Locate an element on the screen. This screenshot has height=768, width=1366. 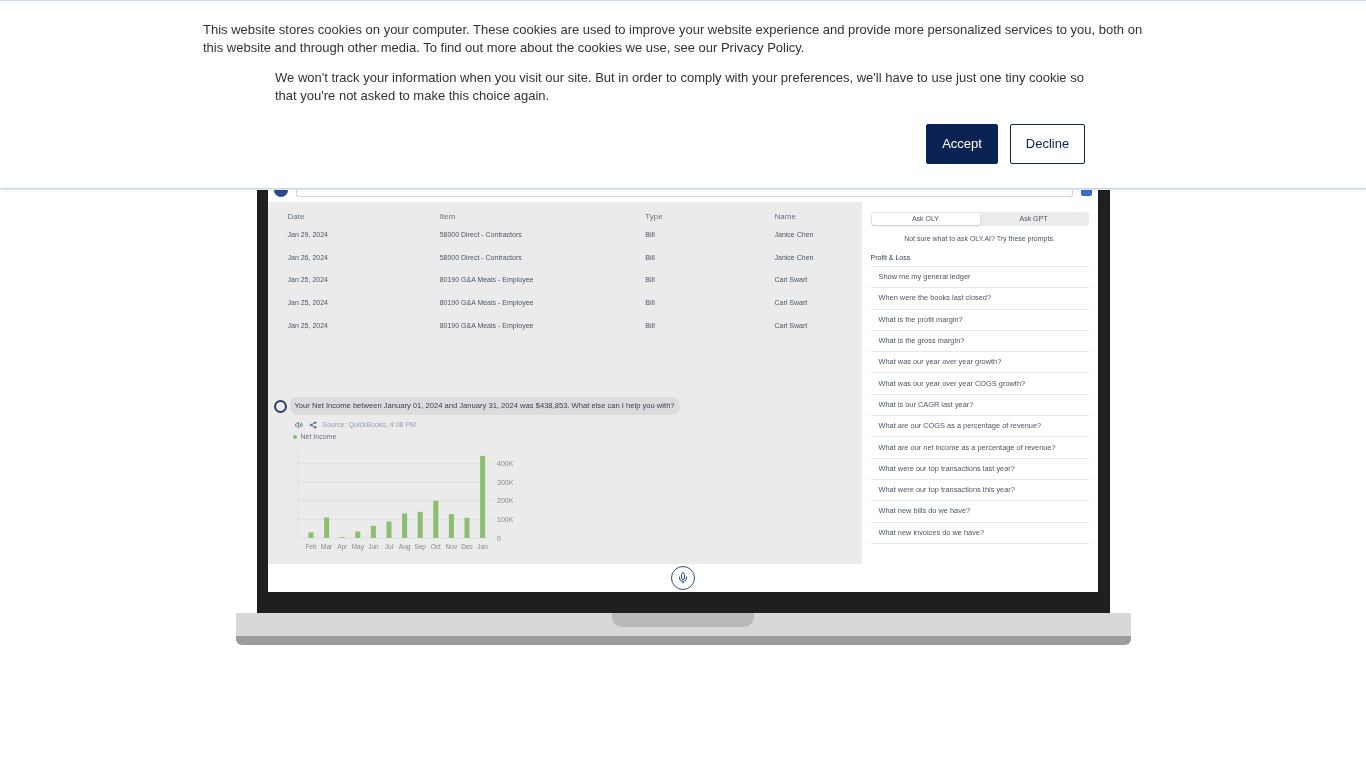
share-icon is located at coordinates (312, 424).